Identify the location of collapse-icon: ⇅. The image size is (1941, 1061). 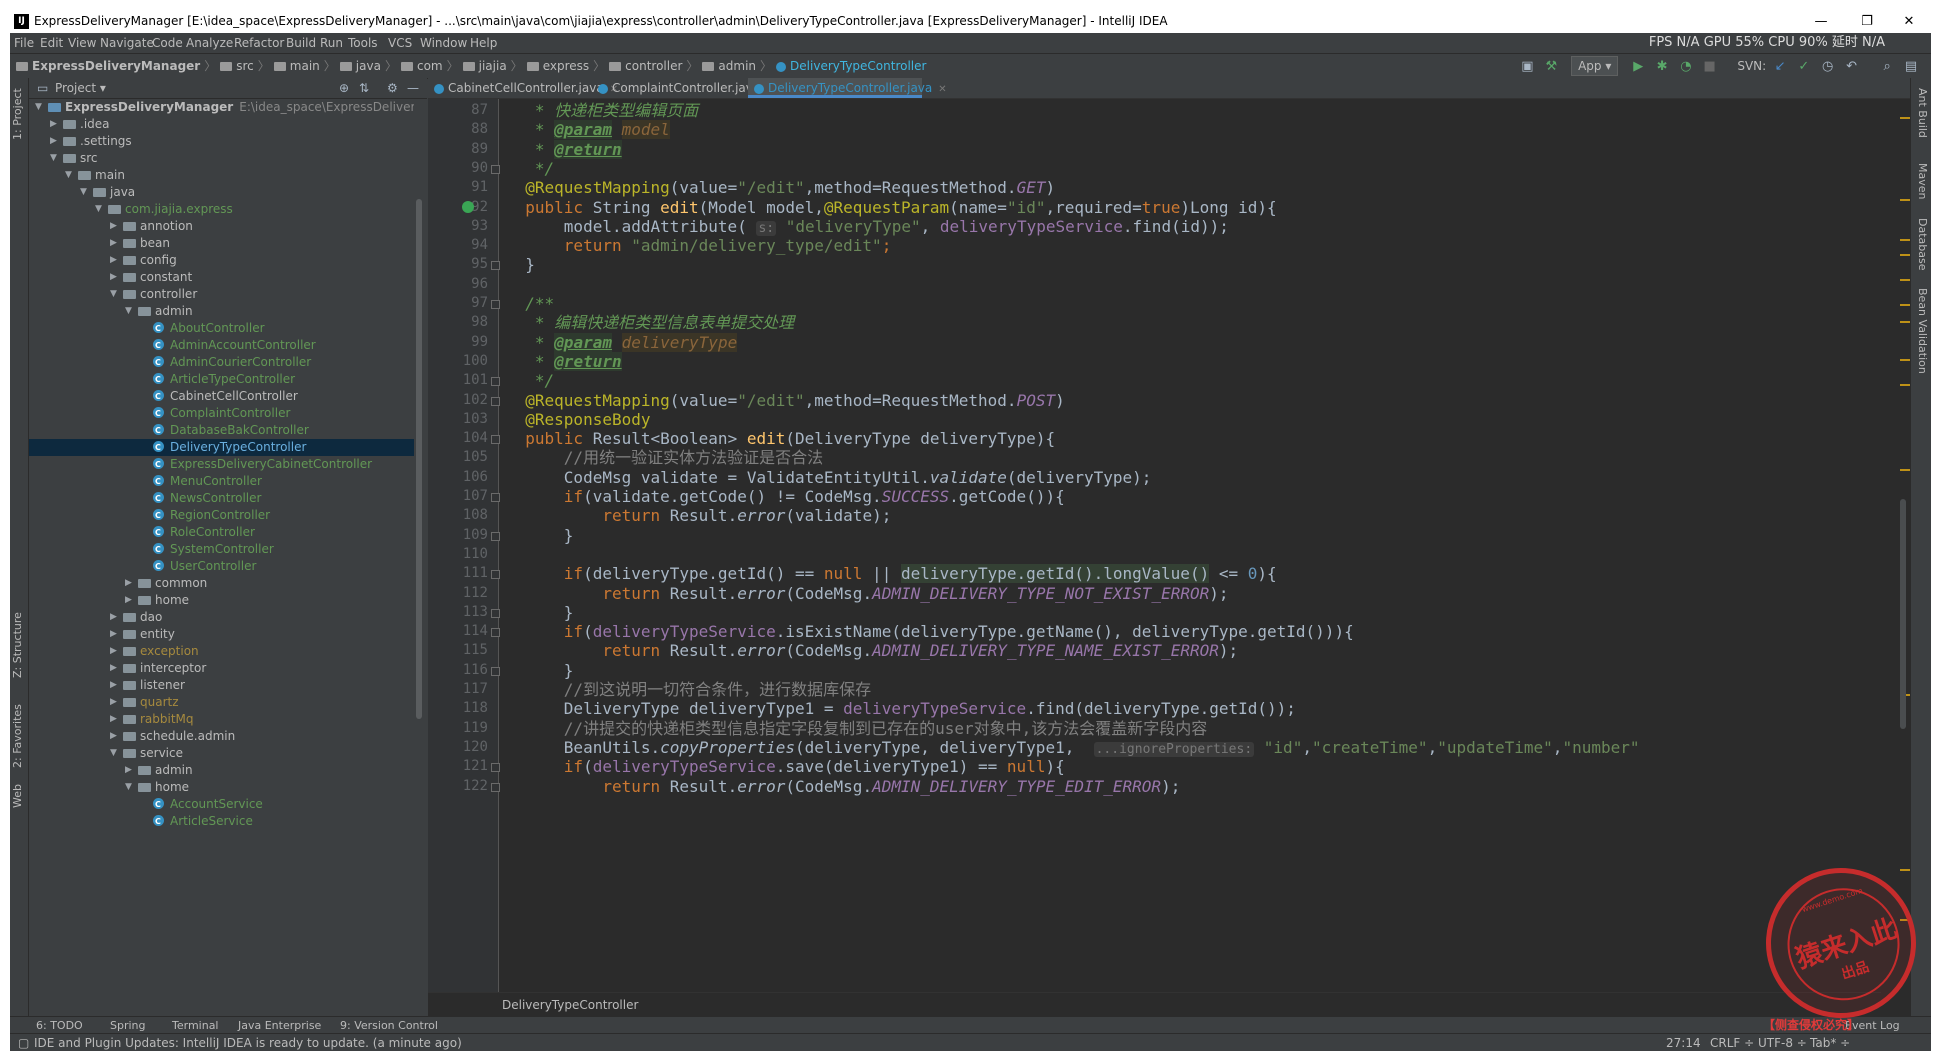
(364, 88).